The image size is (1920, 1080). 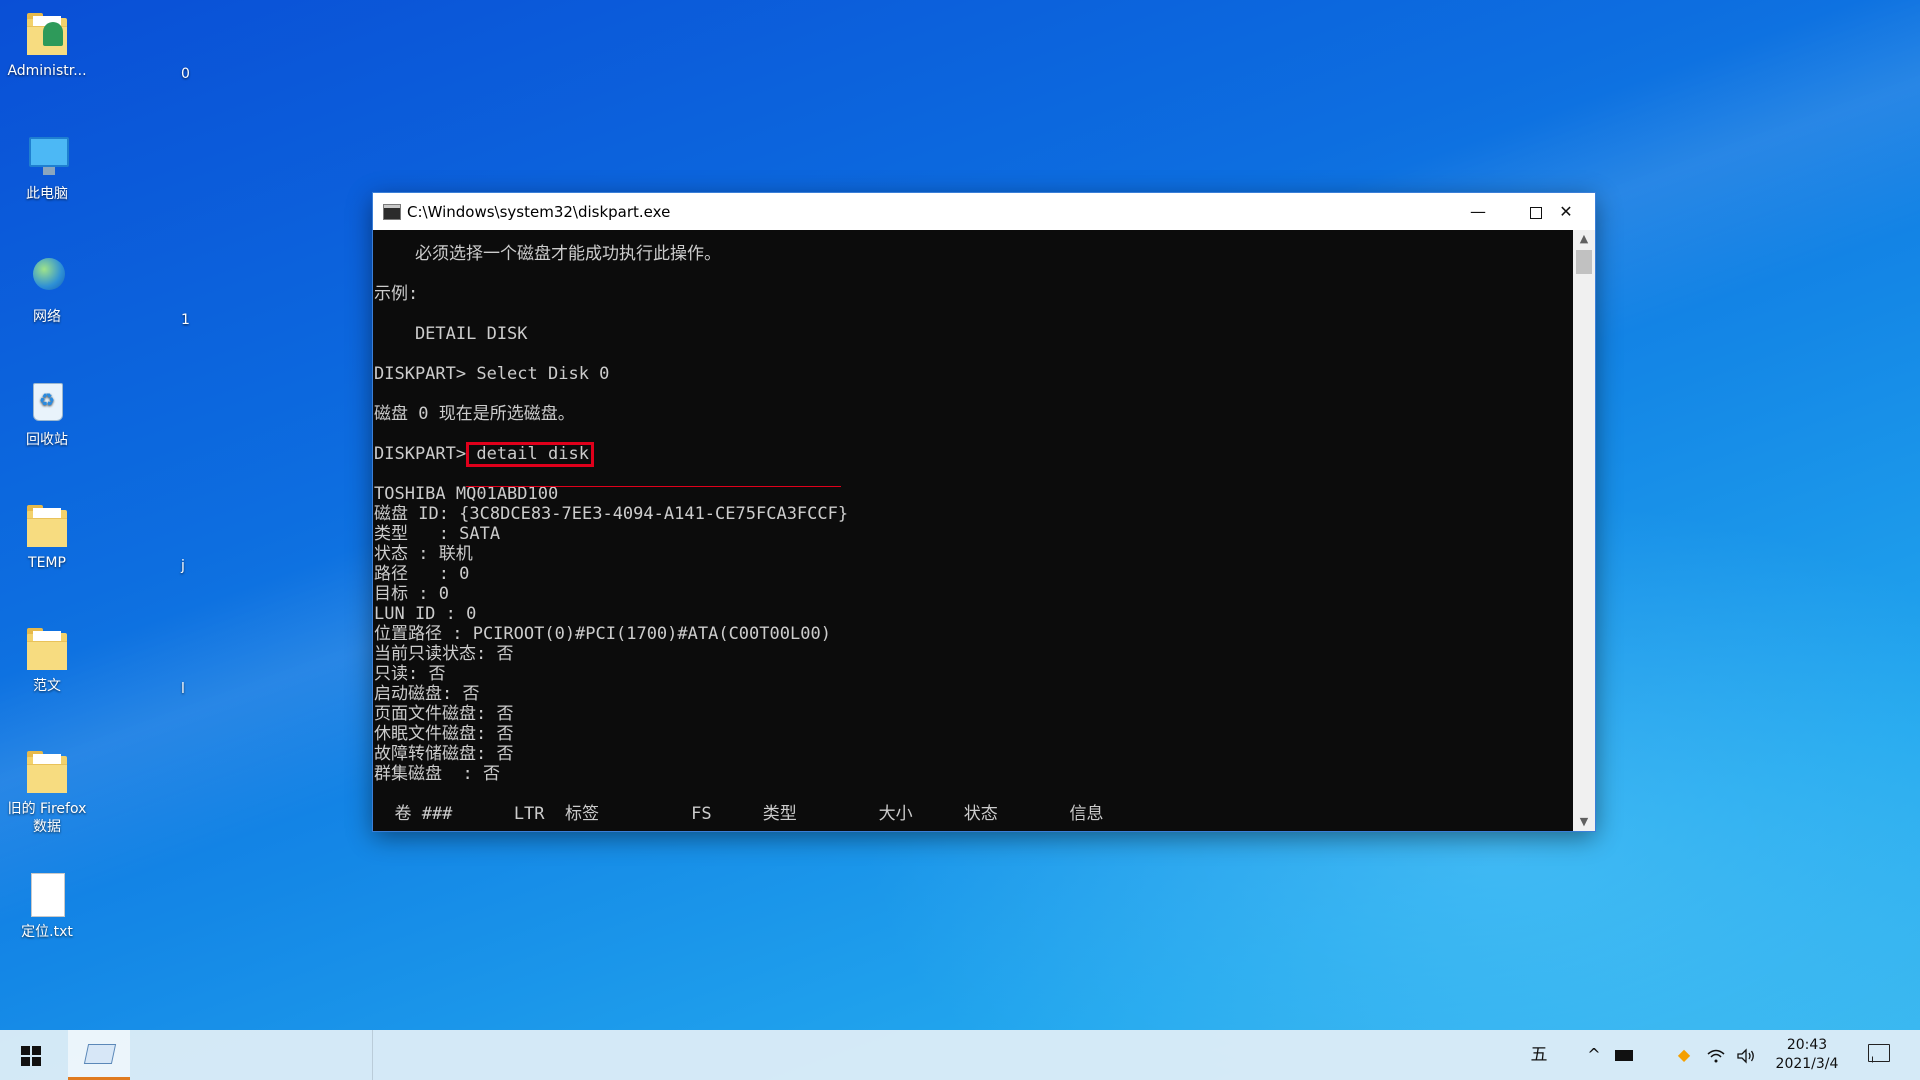 I want to click on desktop-icon-network: 网络, so click(x=47, y=287).